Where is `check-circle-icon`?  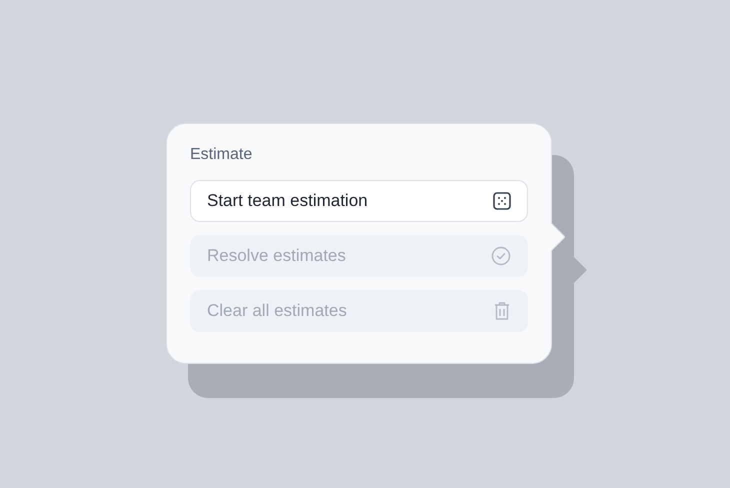
check-circle-icon is located at coordinates (501, 256).